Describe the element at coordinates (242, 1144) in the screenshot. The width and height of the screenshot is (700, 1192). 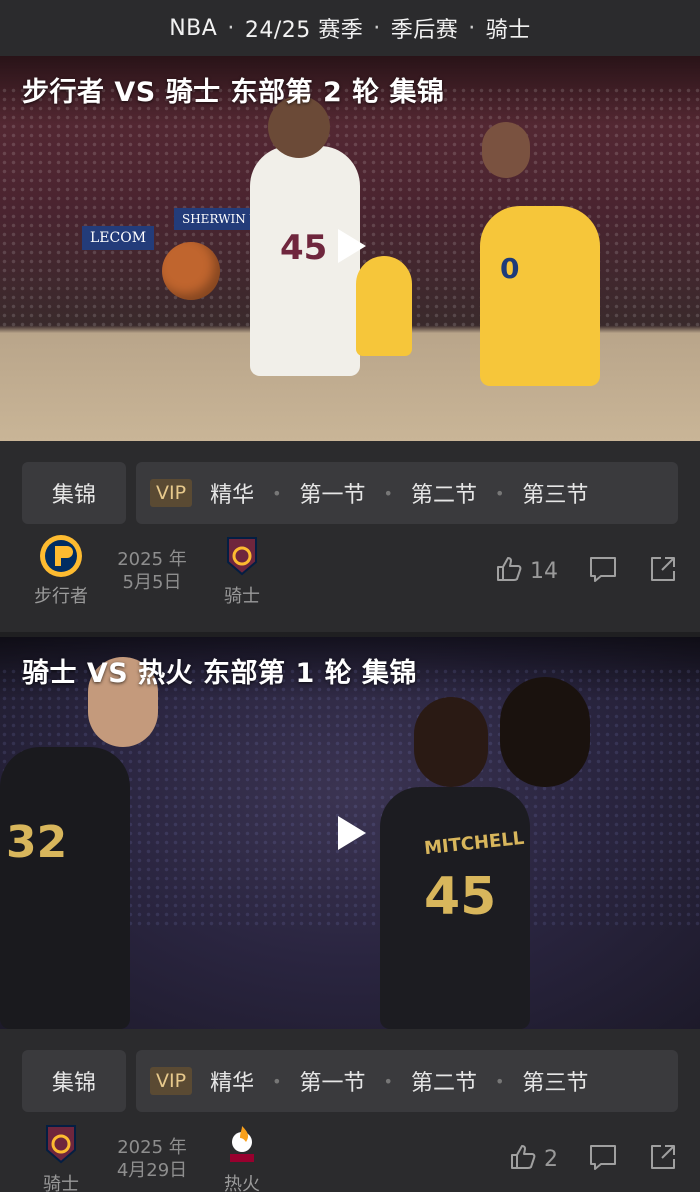
I see `heat-logo-icon` at that location.